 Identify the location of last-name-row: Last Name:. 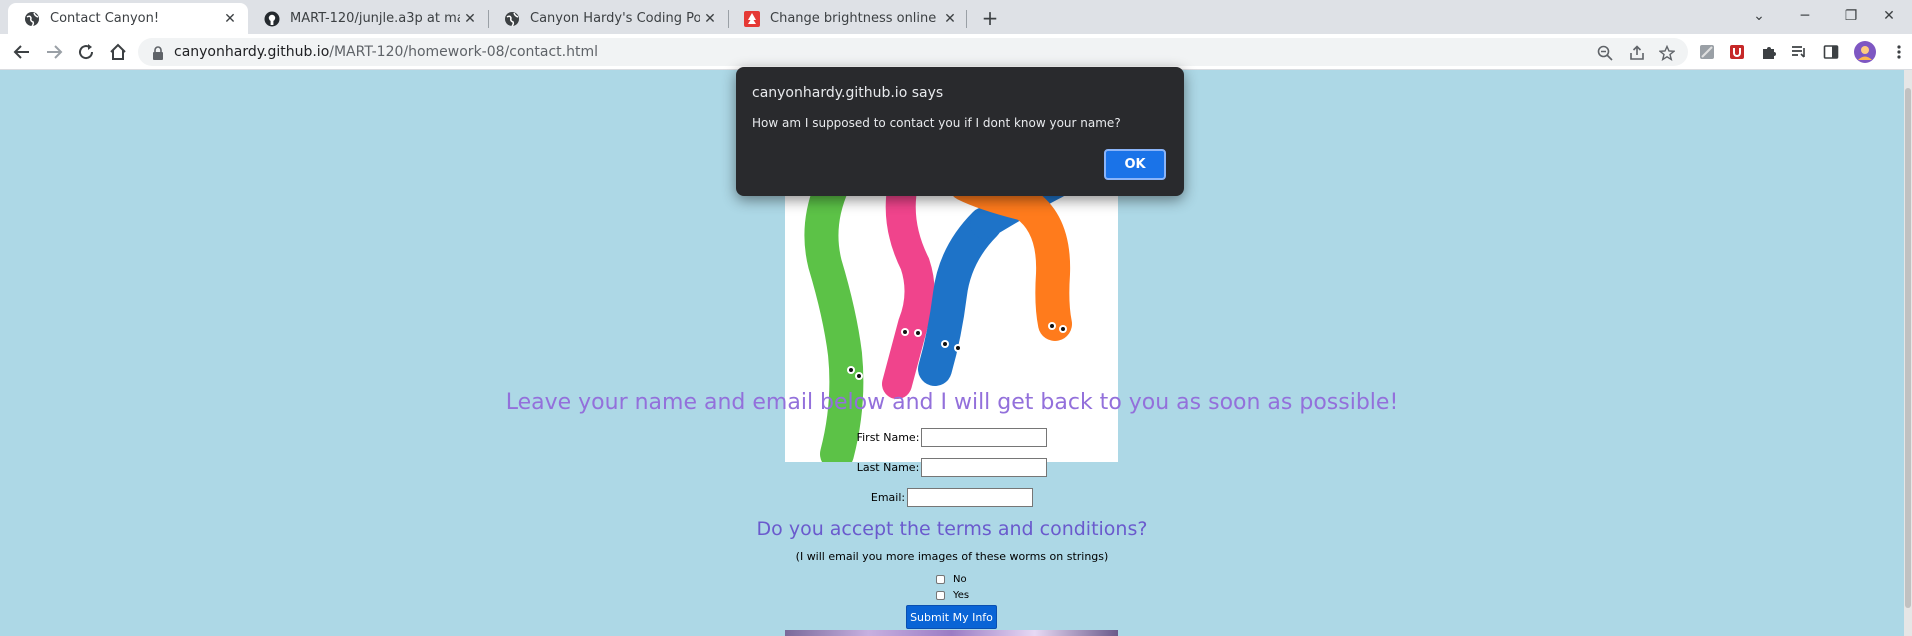
(952, 468).